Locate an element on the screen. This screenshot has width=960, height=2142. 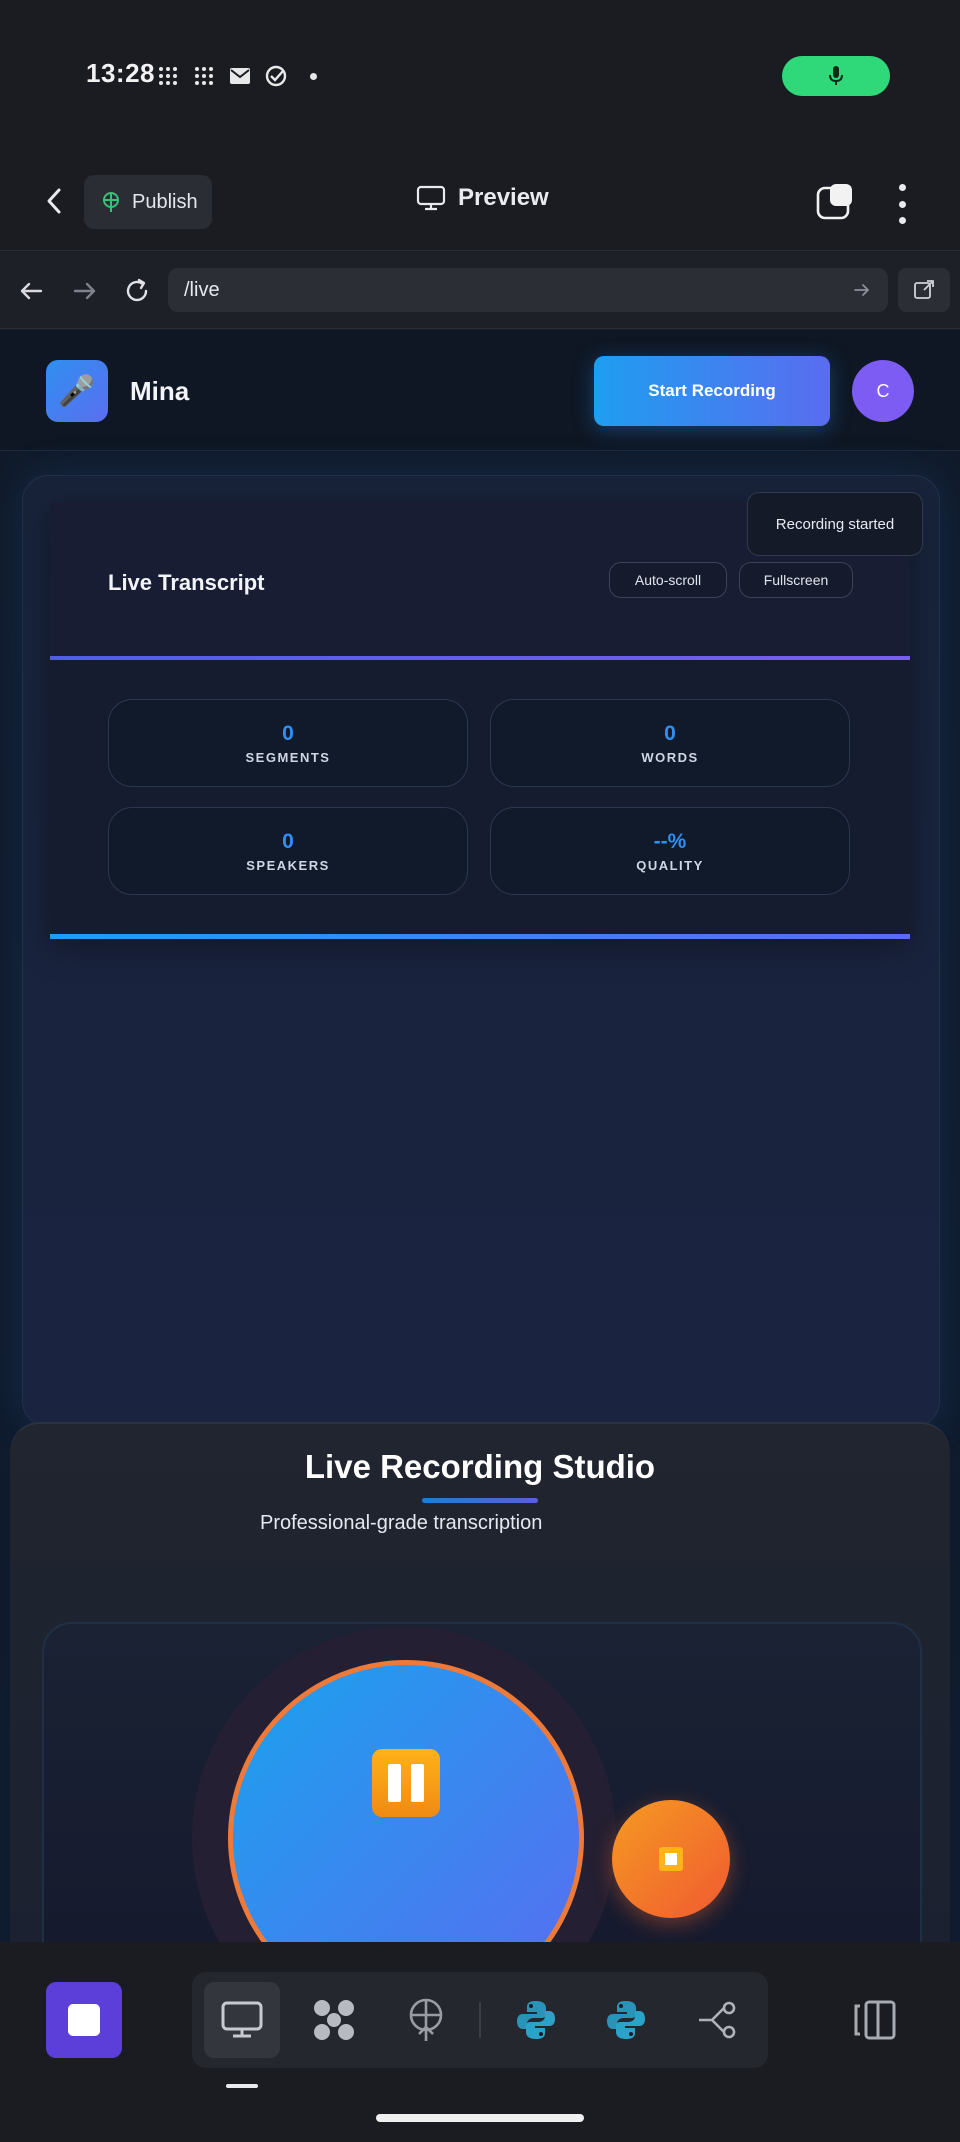
stat-quality: --% QUALITY is located at coordinates (670, 851).